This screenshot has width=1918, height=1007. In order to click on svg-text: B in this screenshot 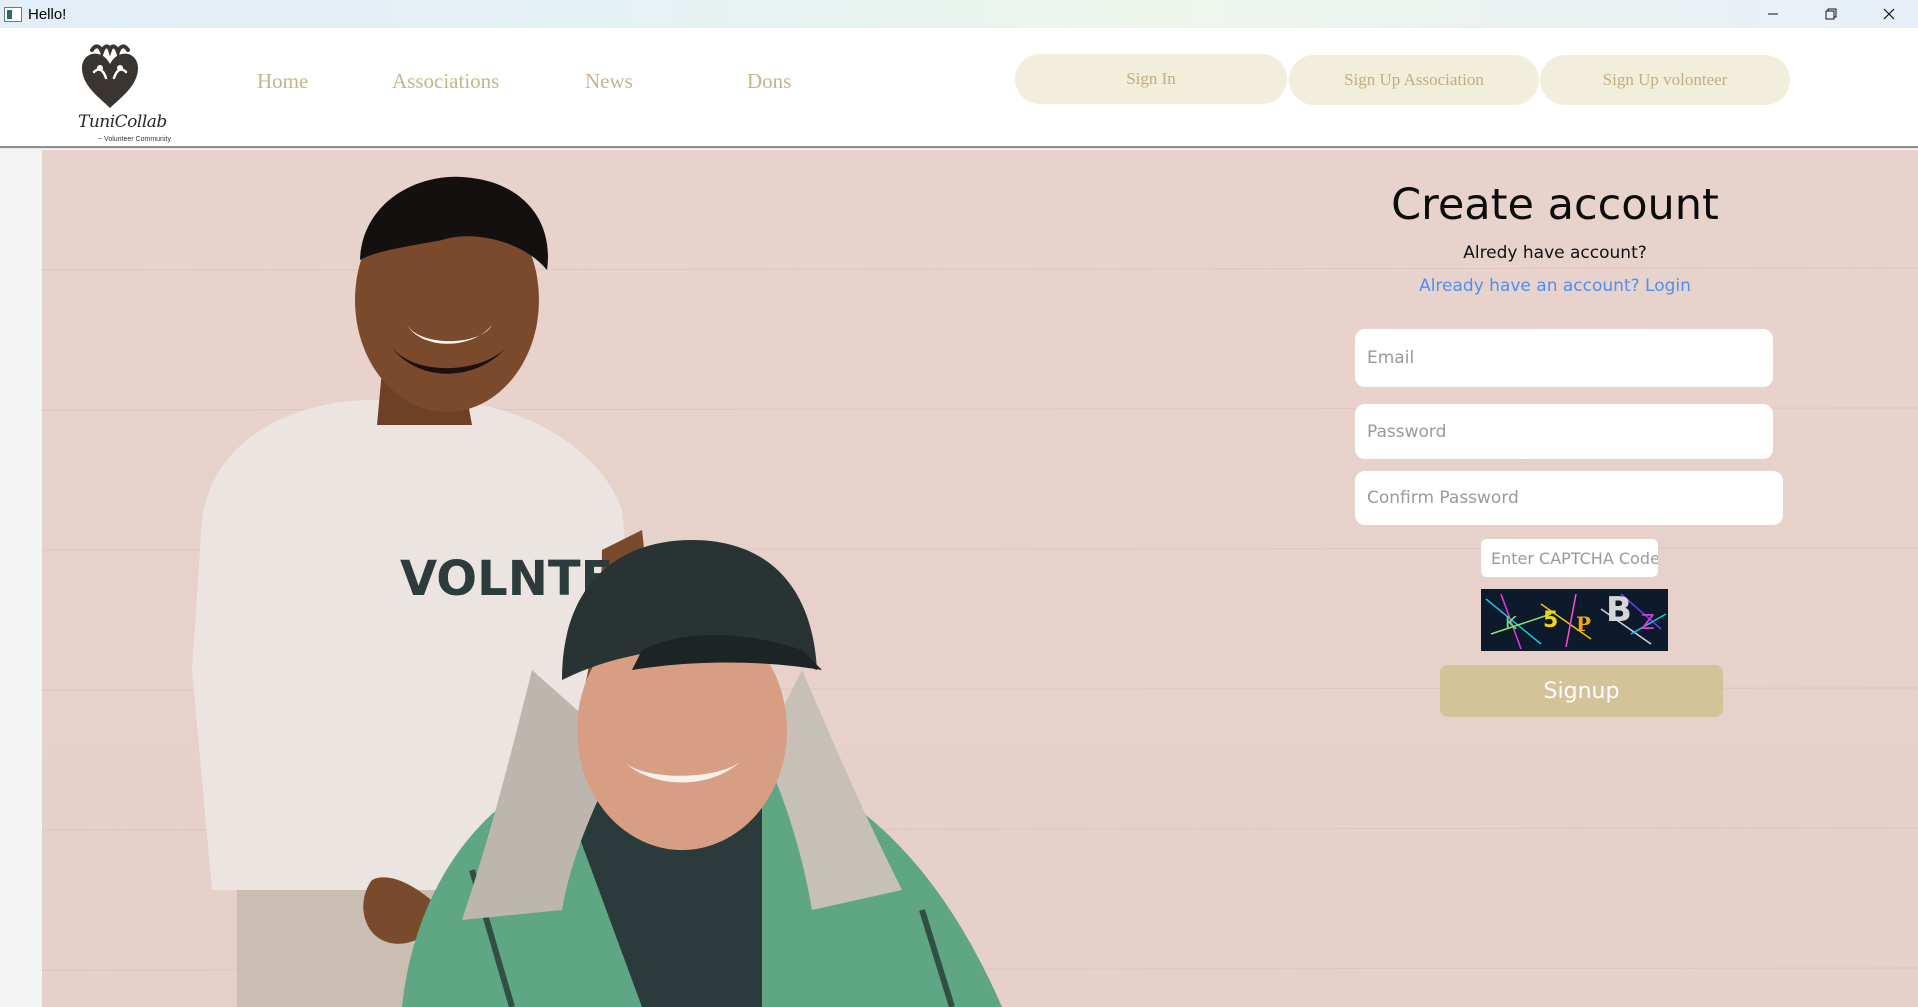, I will do `click(1619, 610)`.